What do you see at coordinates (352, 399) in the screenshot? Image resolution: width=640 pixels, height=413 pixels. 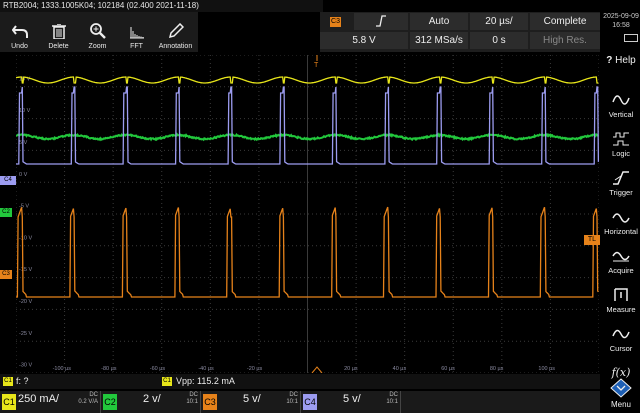 I see `channel-c4-scale: 5 v/` at bounding box center [352, 399].